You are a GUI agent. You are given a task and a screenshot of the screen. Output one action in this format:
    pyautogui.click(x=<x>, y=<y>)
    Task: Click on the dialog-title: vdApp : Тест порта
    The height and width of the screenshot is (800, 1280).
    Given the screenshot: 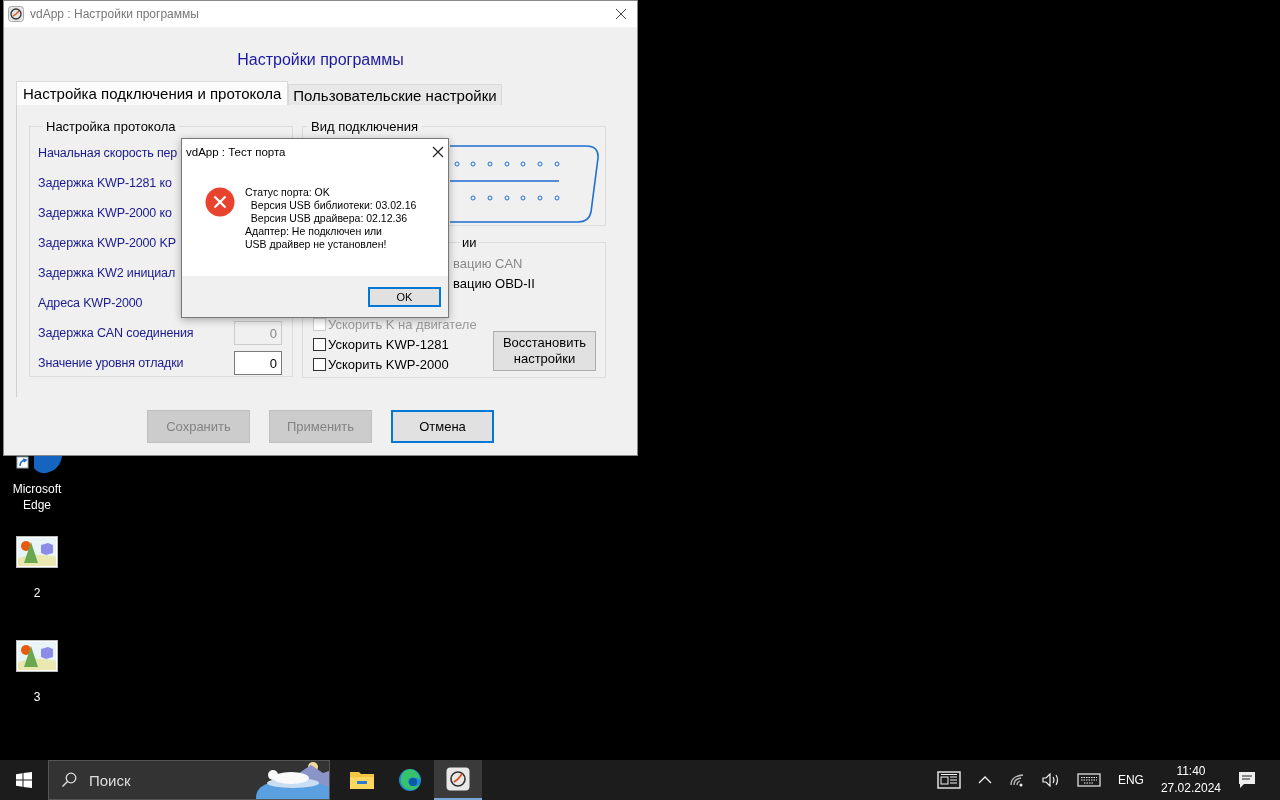 What is the action you would take?
    pyautogui.click(x=236, y=151)
    